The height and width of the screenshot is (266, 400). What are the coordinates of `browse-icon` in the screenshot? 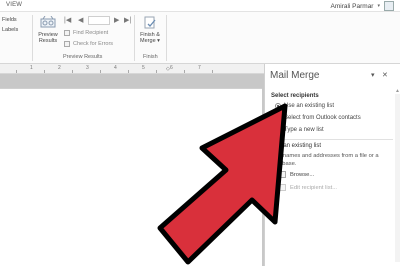 It's located at (282, 174).